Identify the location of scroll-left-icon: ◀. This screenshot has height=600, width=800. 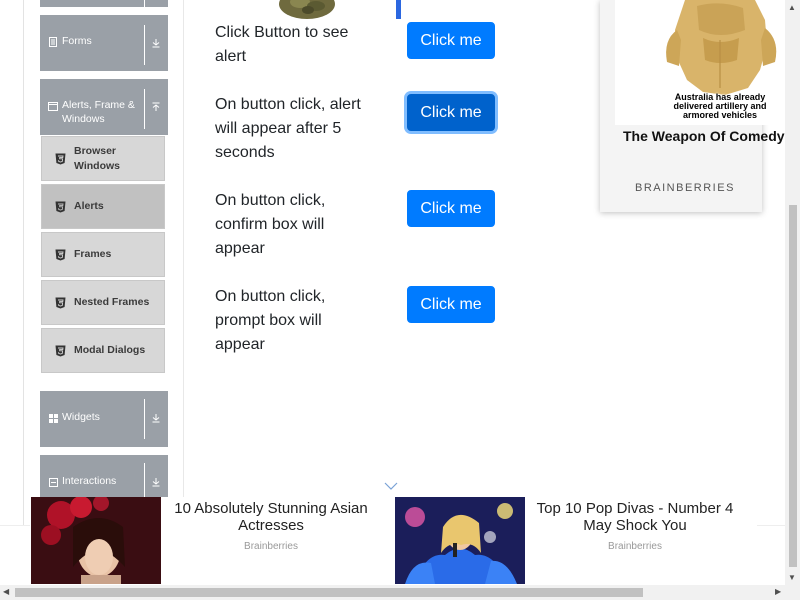
(6, 591).